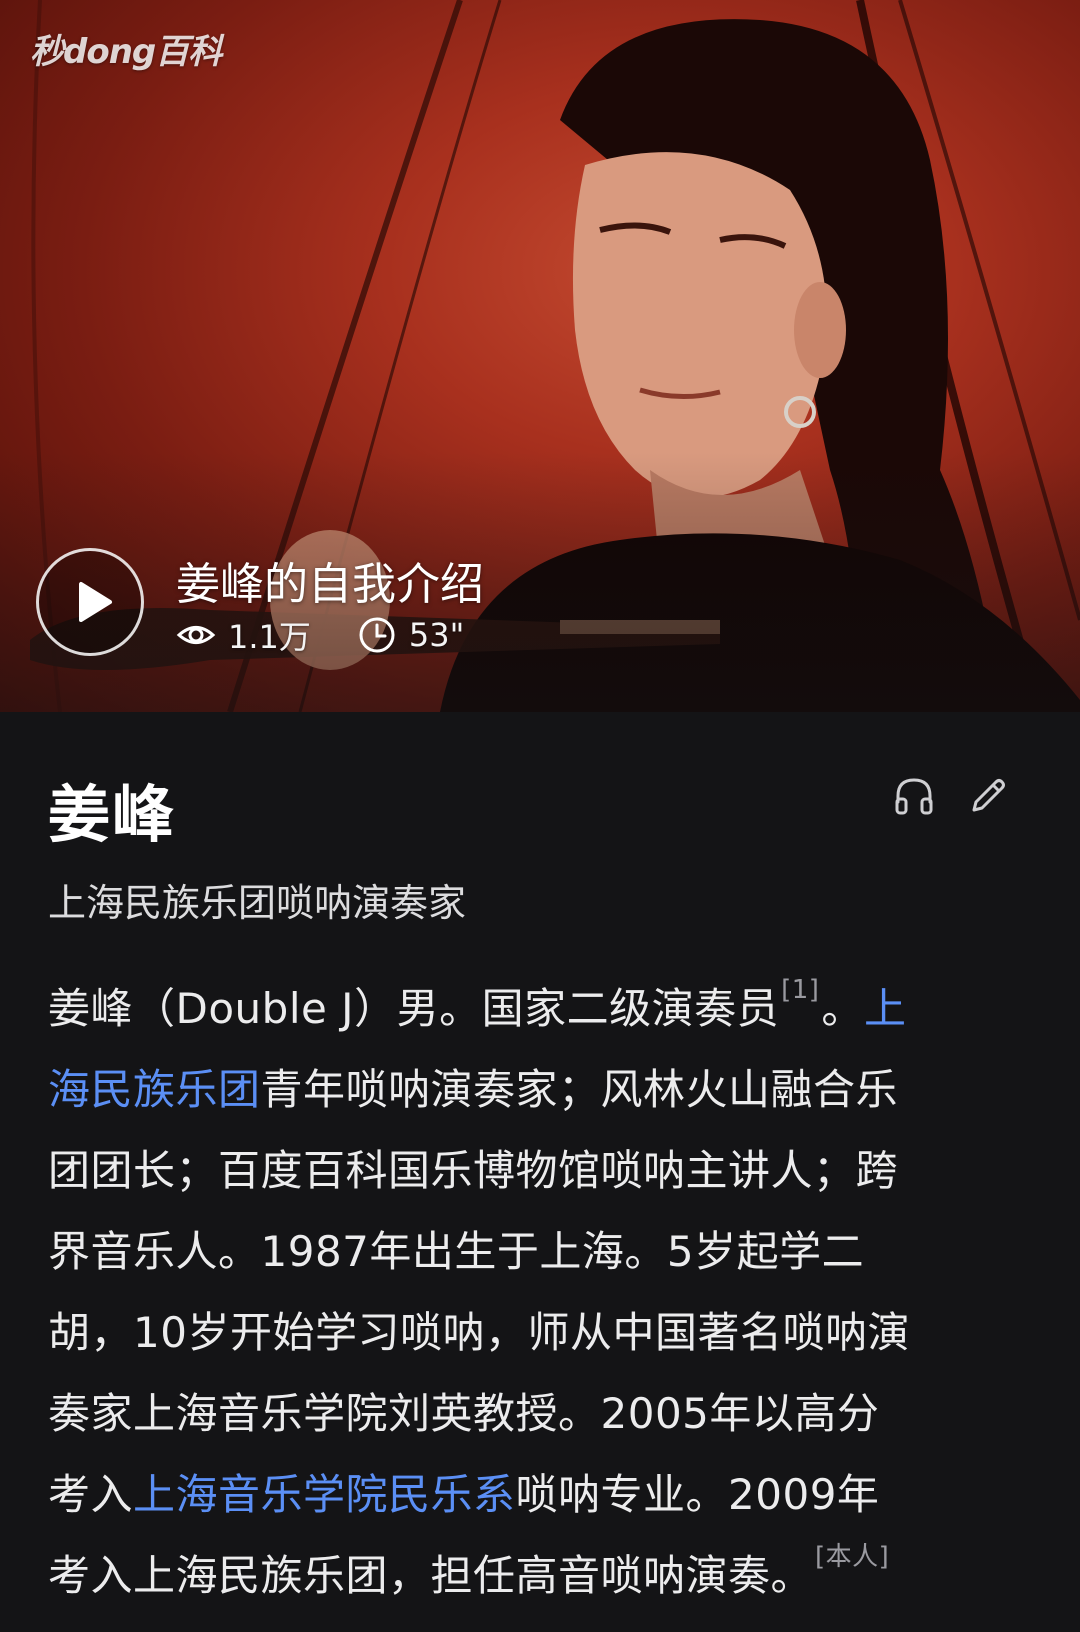  I want to click on summary-line: 团团长；百度百科国乐博物馆唢呐主讲人；跨, so click(473, 1170).